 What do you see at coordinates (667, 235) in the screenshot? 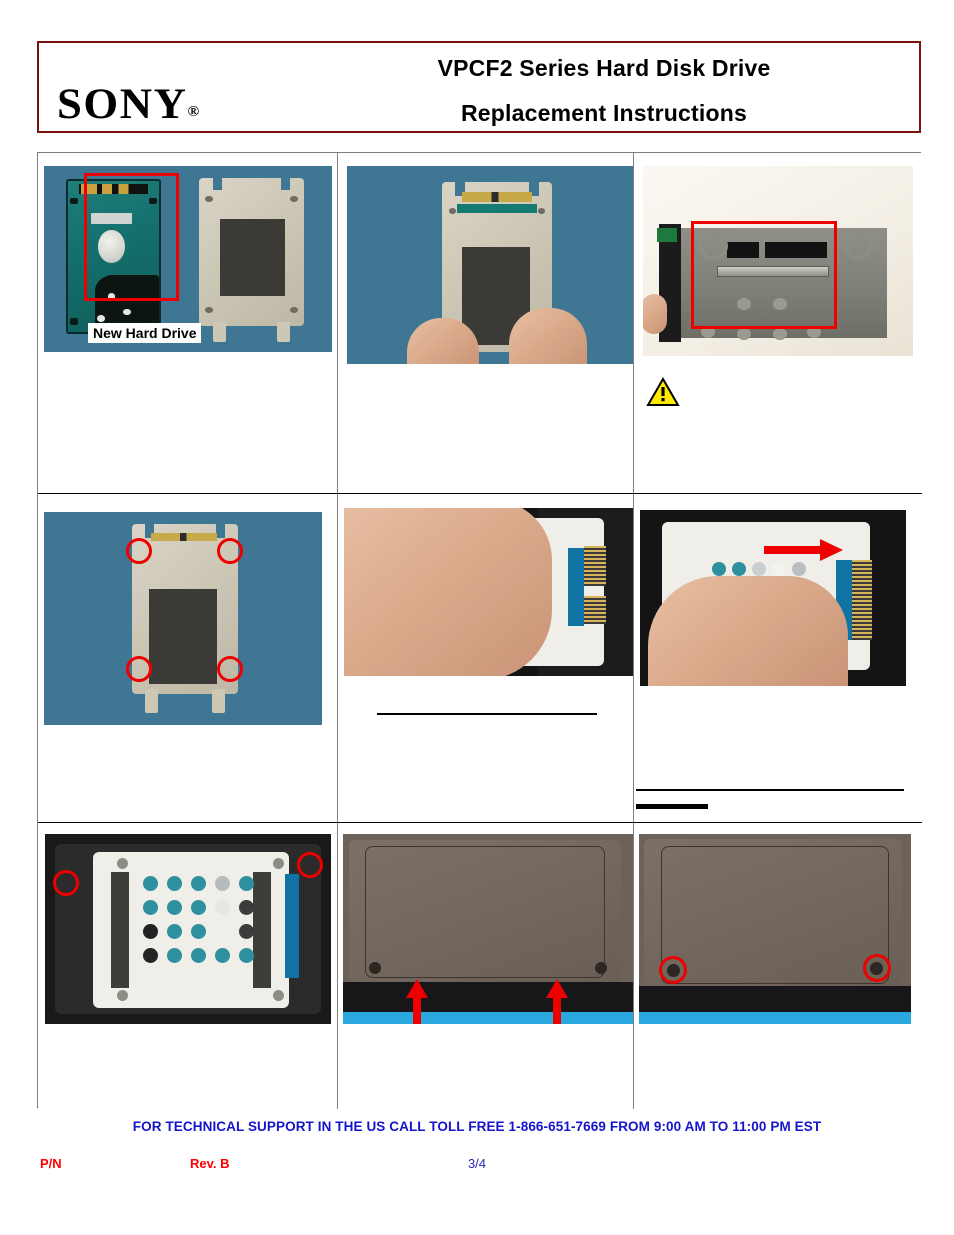
I see `drive-pcb-green-edge` at bounding box center [667, 235].